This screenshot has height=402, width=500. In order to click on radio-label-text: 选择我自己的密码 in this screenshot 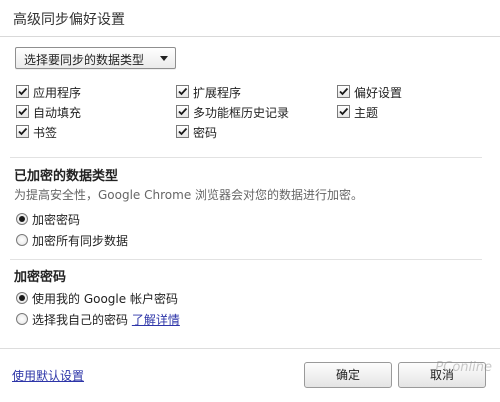, I will do `click(80, 320)`.